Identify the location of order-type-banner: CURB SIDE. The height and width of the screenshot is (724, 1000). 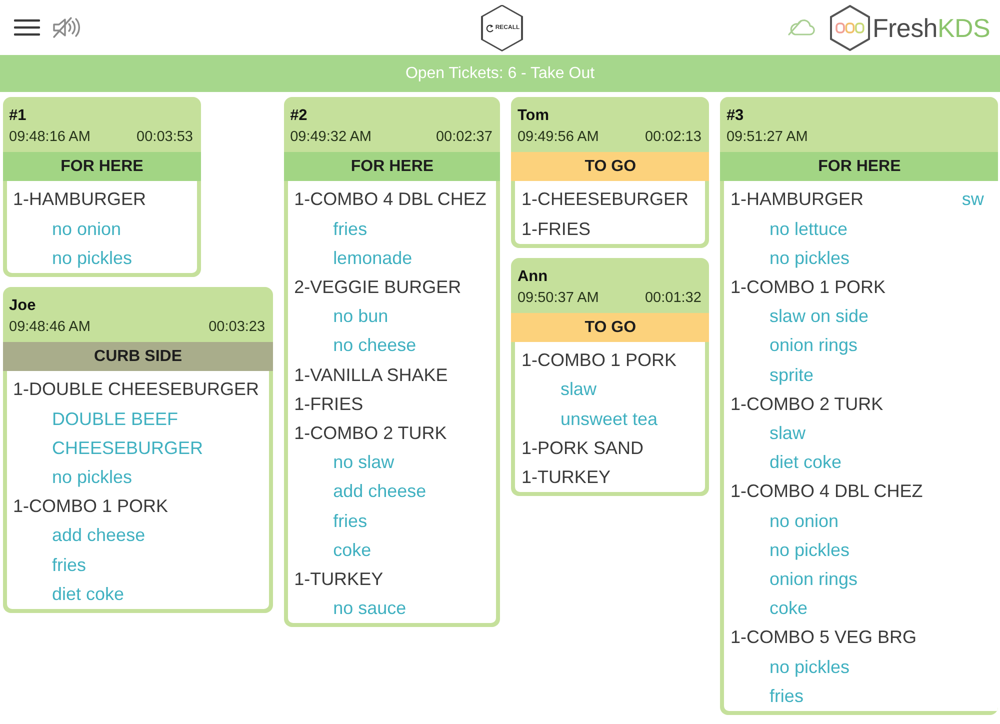
(138, 356).